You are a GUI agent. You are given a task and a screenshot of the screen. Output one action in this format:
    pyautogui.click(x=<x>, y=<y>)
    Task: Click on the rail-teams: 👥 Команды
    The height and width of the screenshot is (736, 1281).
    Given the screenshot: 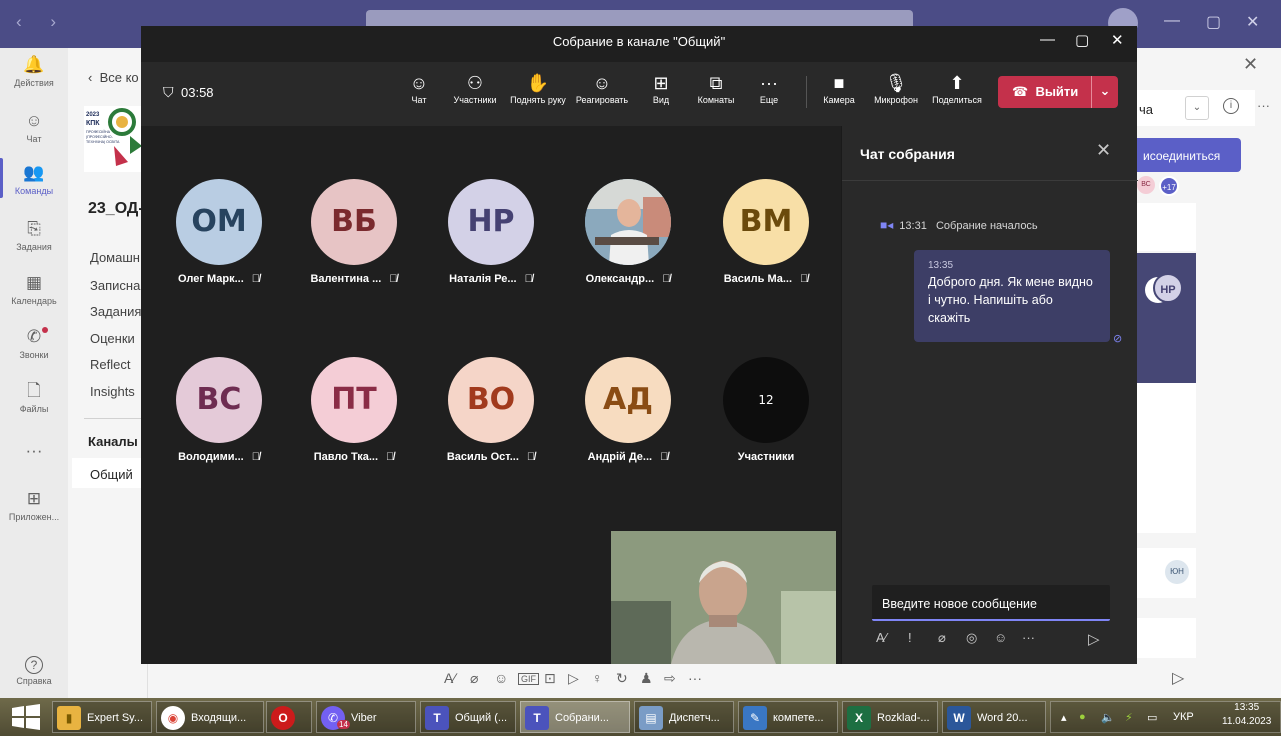 What is the action you would take?
    pyautogui.click(x=34, y=178)
    